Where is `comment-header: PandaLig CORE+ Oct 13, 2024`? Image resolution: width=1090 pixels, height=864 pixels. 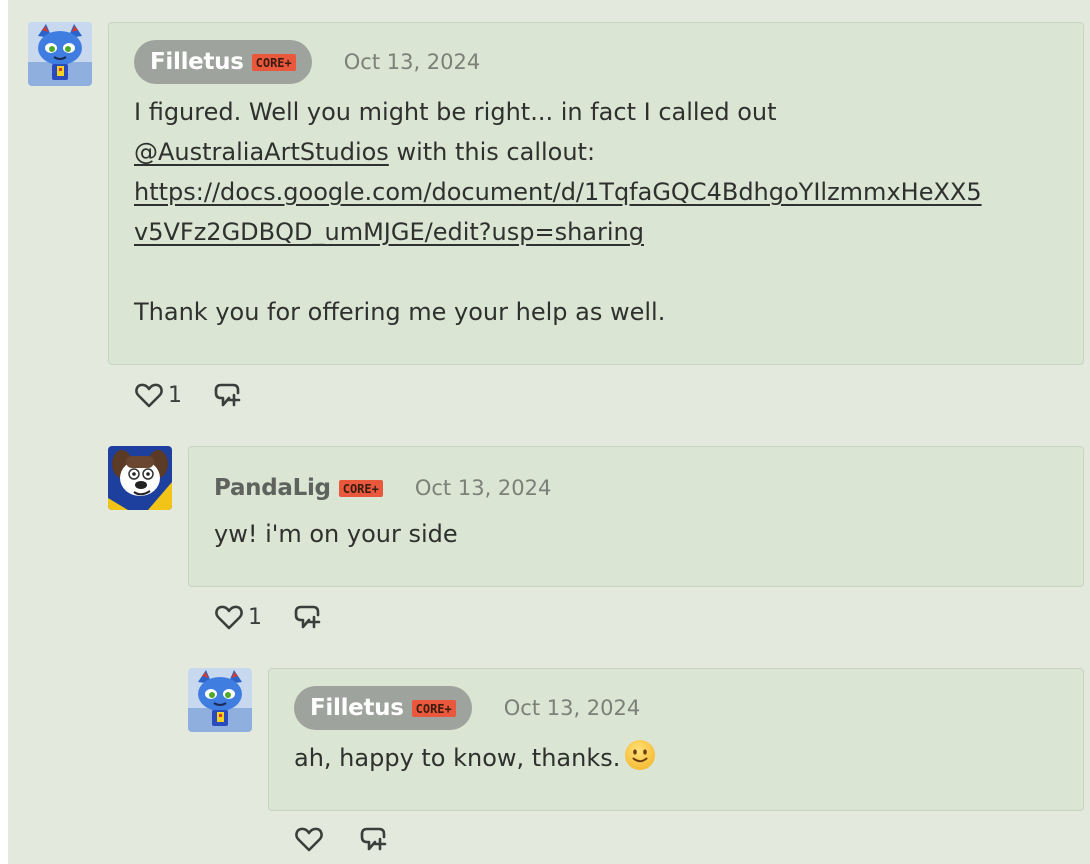 comment-header: PandaLig CORE+ Oct 13, 2024 is located at coordinates (382, 488).